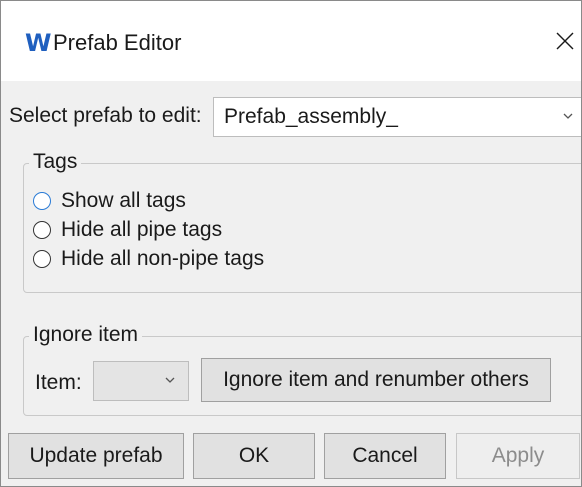 The height and width of the screenshot is (487, 582). I want to click on prefab-select-value: Prefab_assembly_, so click(311, 116).